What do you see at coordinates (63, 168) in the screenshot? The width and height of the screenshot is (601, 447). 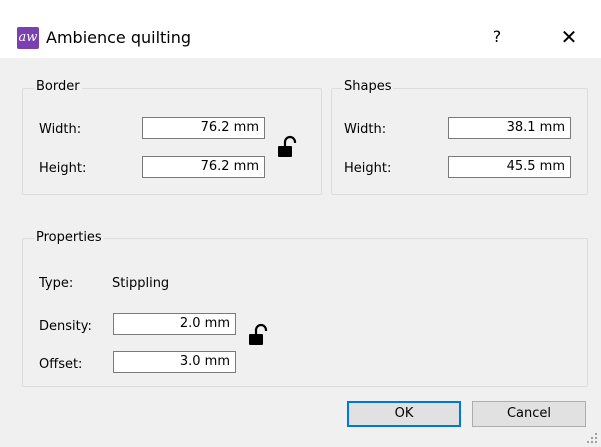 I see `border-height-label: Height:` at bounding box center [63, 168].